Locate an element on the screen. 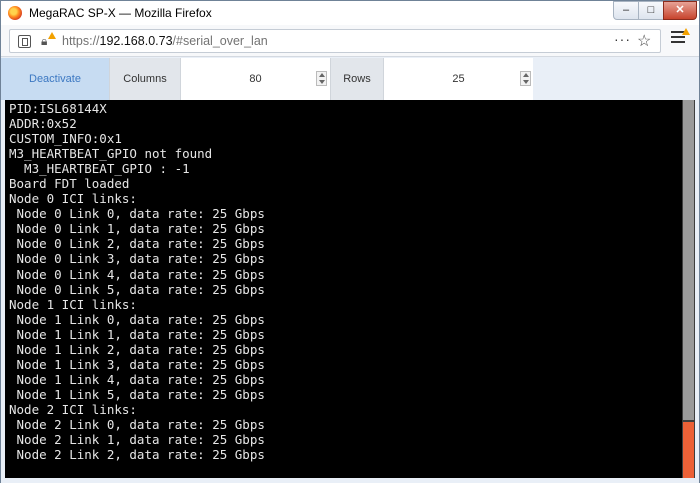  rows-stepper is located at coordinates (525, 78).